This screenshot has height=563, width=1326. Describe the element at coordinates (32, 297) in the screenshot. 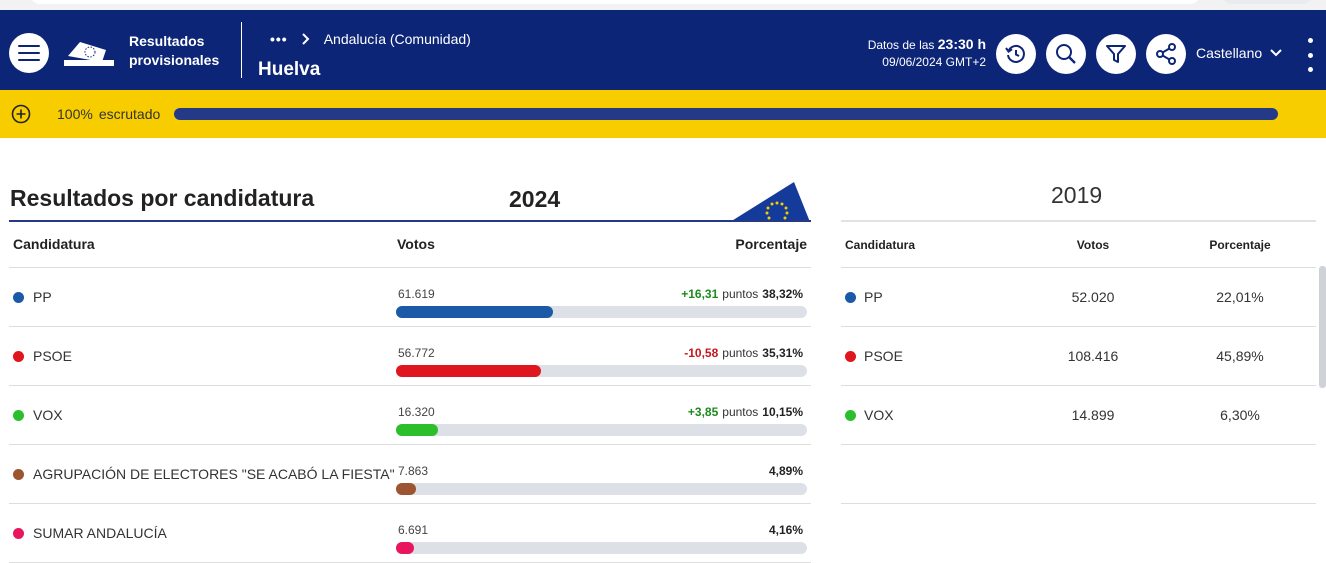

I see `party-cell: PP` at that location.